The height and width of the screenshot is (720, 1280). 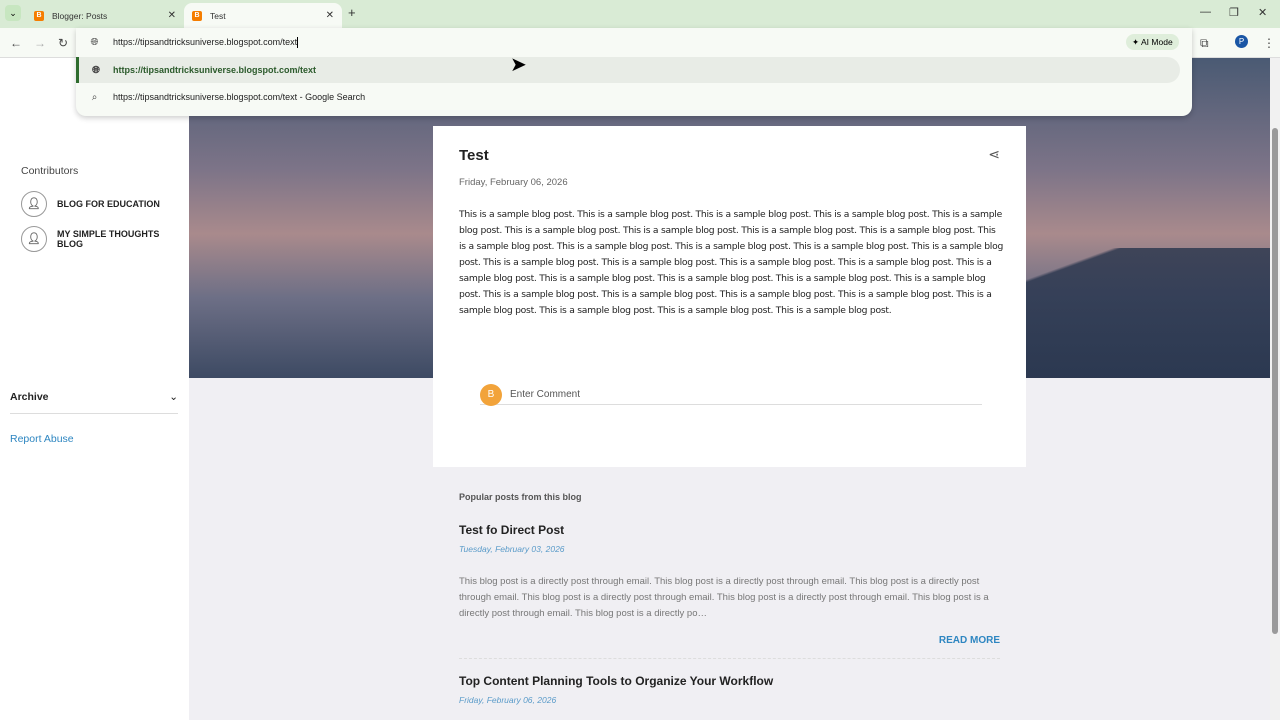 I want to click on popular-heading: Popular posts from this blog, so click(x=520, y=497).